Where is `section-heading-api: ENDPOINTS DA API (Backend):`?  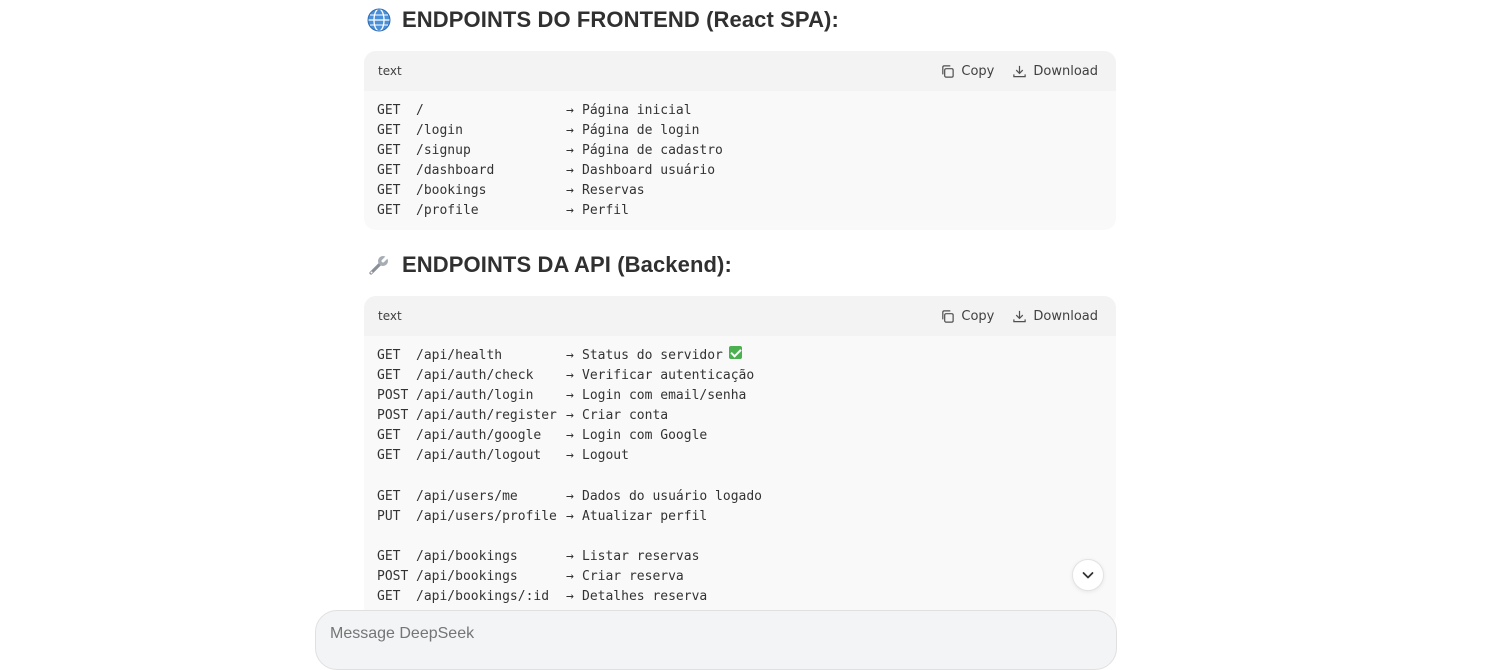 section-heading-api: ENDPOINTS DA API (Backend): is located at coordinates (549, 265).